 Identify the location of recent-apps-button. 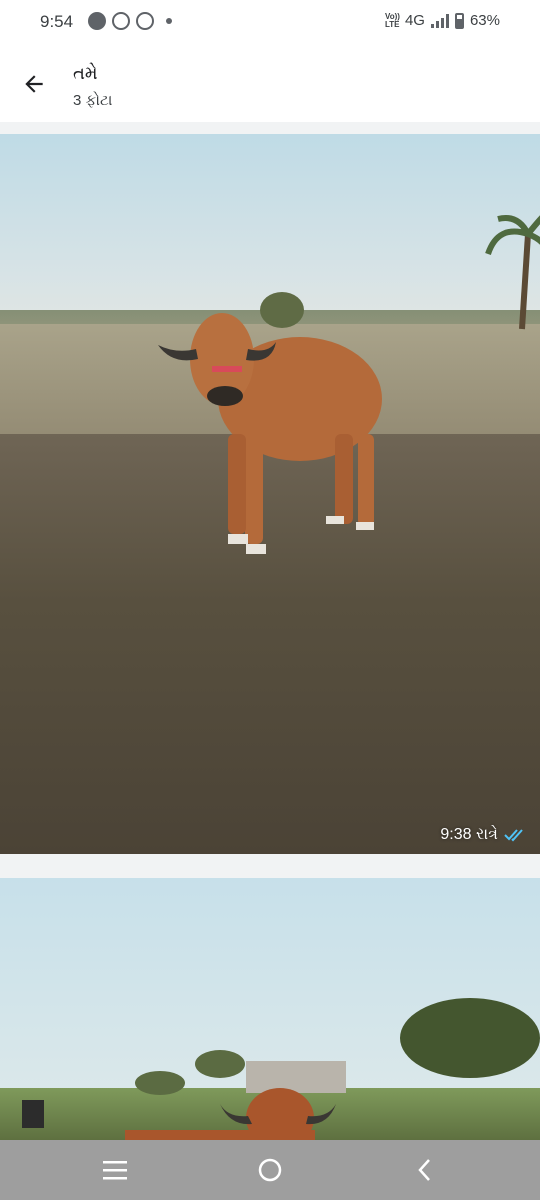
(115, 1170).